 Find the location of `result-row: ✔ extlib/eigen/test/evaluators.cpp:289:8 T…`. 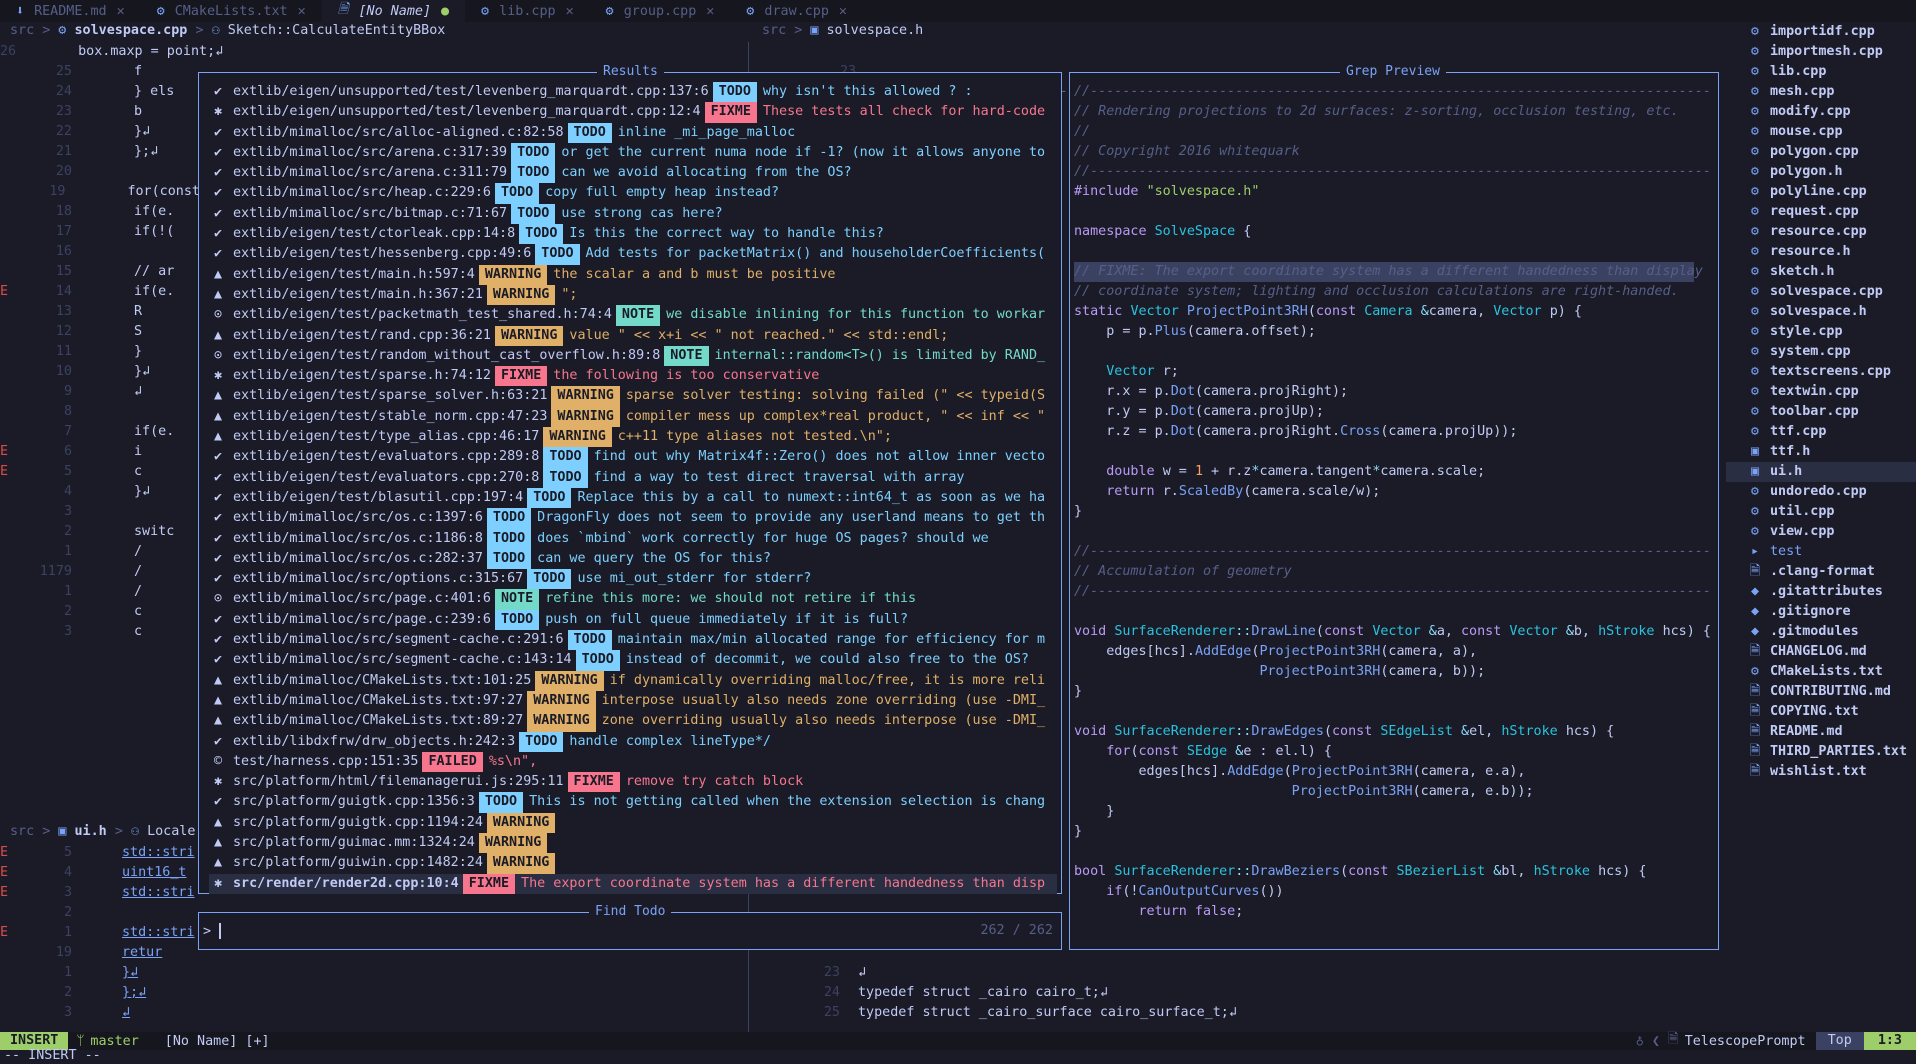

result-row: ✔ extlib/eigen/test/evaluators.cpp:289:8 T… is located at coordinates (633, 457).